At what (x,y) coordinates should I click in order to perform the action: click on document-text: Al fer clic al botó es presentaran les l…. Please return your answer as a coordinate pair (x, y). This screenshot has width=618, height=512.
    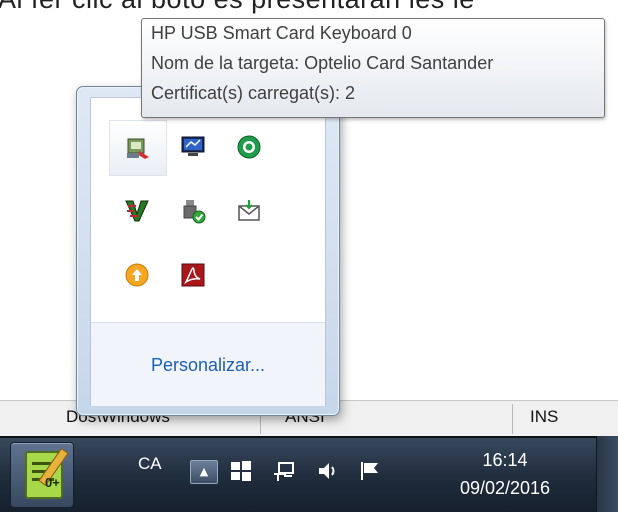
    Looking at the image, I should click on (237, 7).